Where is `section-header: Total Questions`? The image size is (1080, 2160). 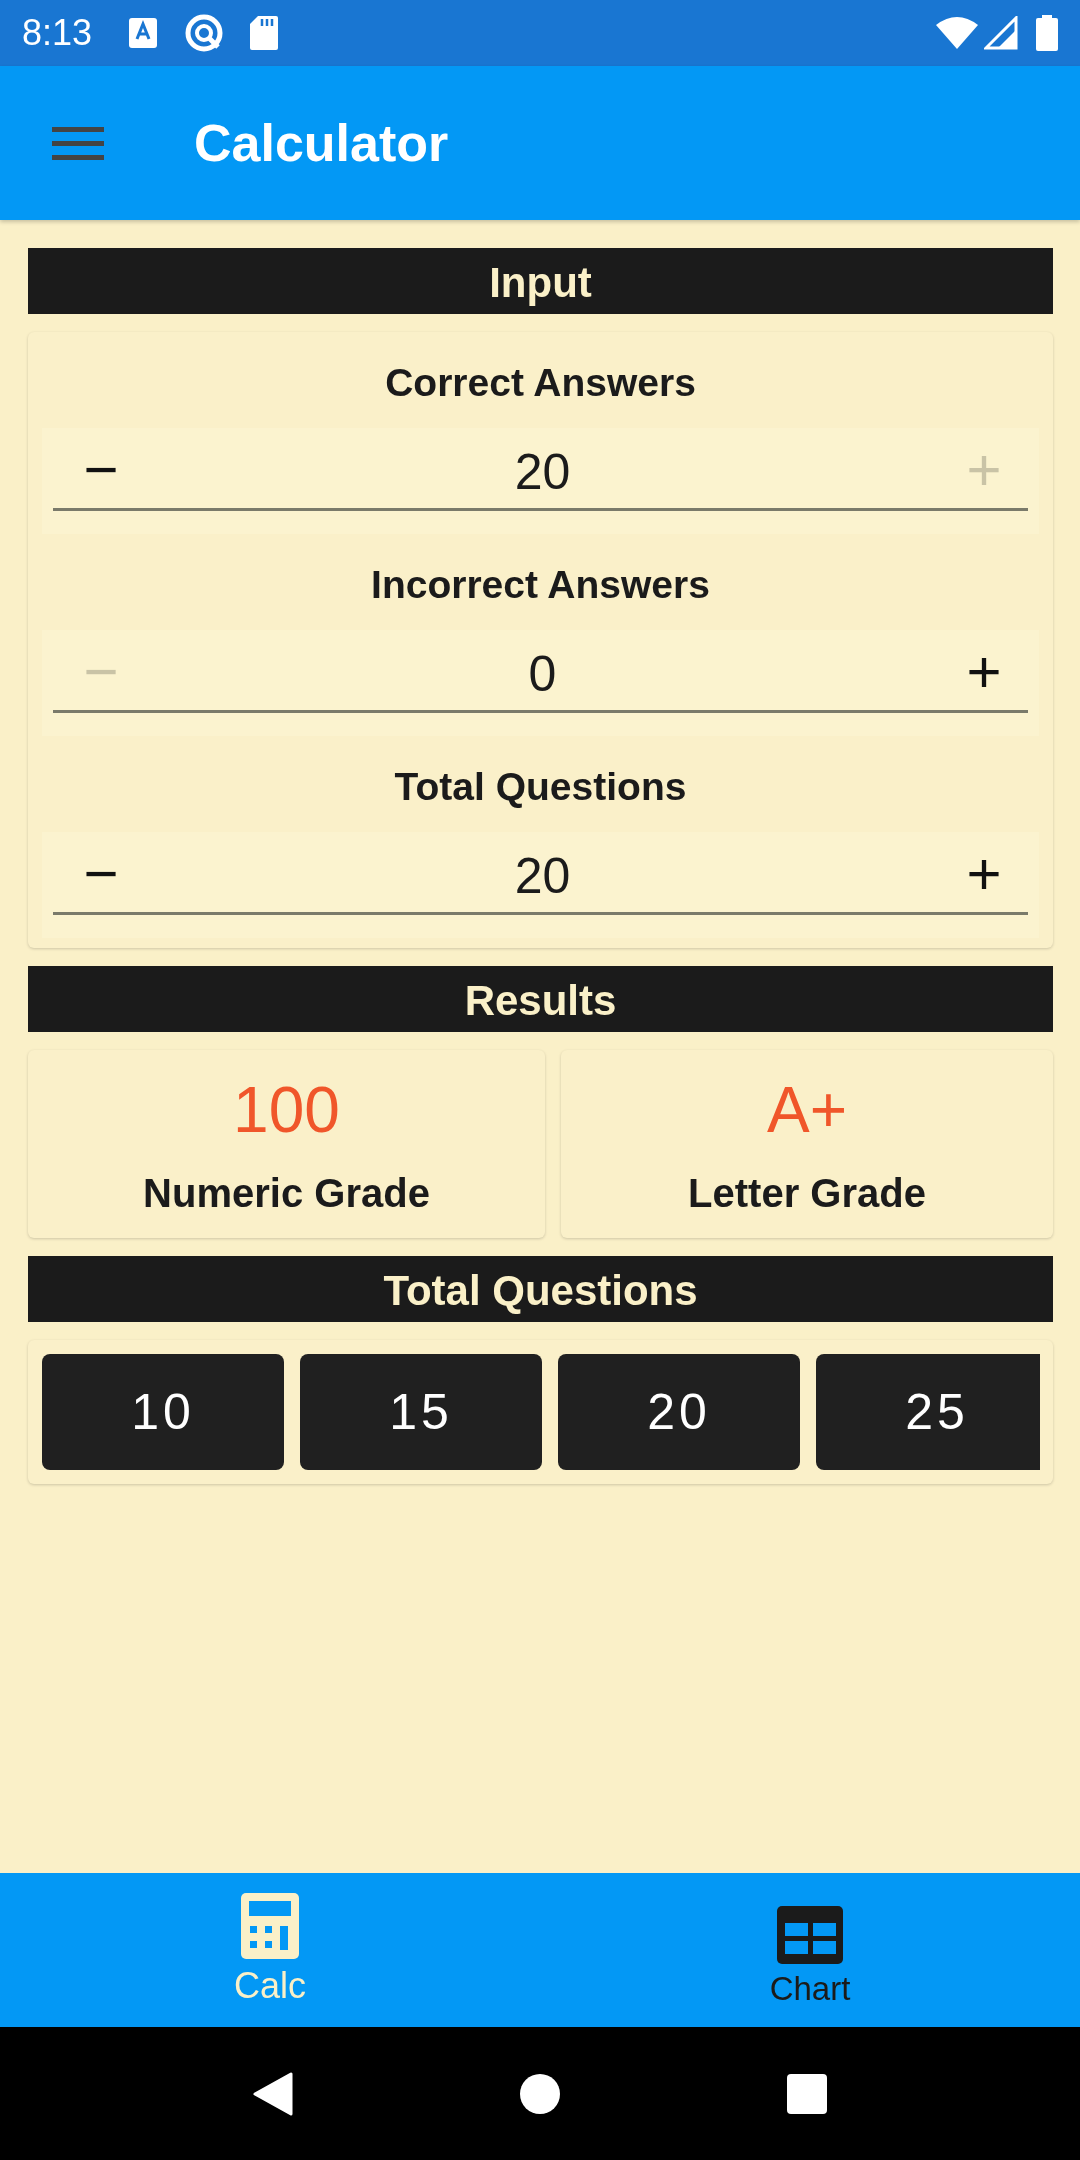
section-header: Total Questions is located at coordinates (540, 1289).